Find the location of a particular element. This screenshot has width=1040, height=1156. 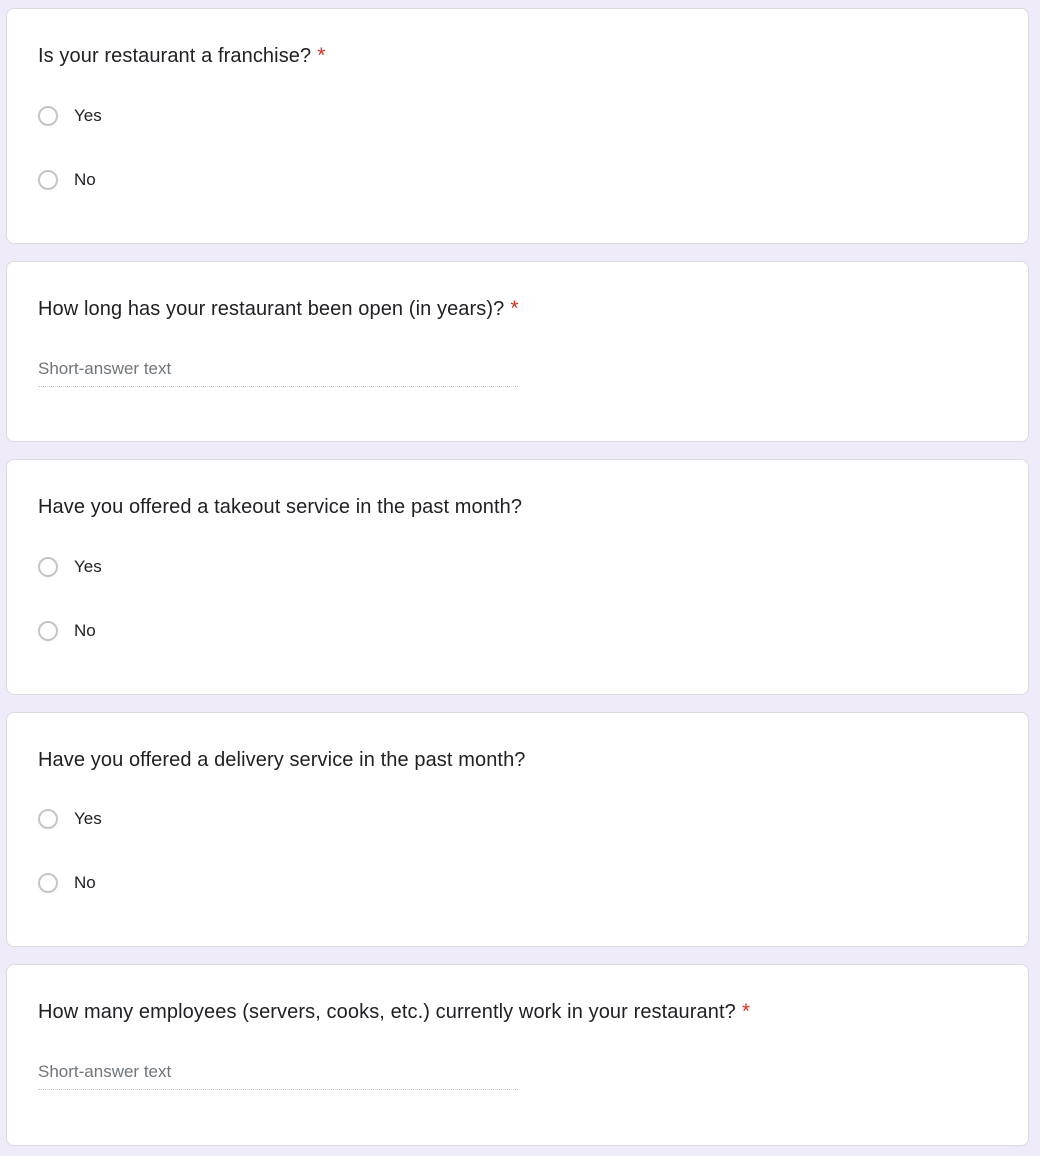

question-text: Is your restaurant a franchise? is located at coordinates (175, 56).